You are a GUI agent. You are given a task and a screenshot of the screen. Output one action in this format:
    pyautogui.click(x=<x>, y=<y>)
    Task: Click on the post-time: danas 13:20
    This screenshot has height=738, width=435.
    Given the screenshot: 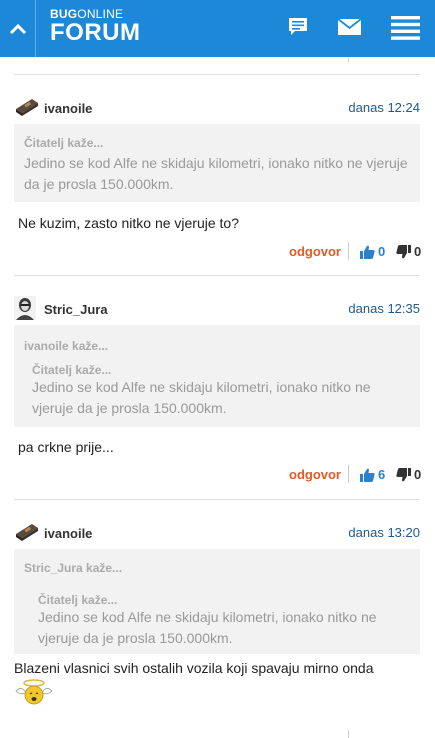 What is the action you would take?
    pyautogui.click(x=384, y=532)
    